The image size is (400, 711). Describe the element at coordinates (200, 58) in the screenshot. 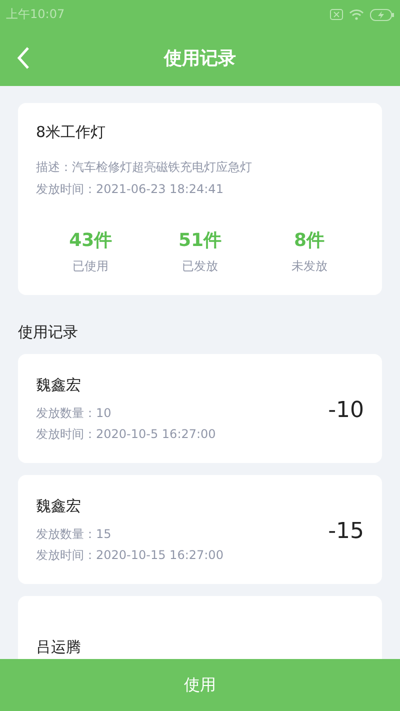

I see `page-title: 使用记录` at that location.